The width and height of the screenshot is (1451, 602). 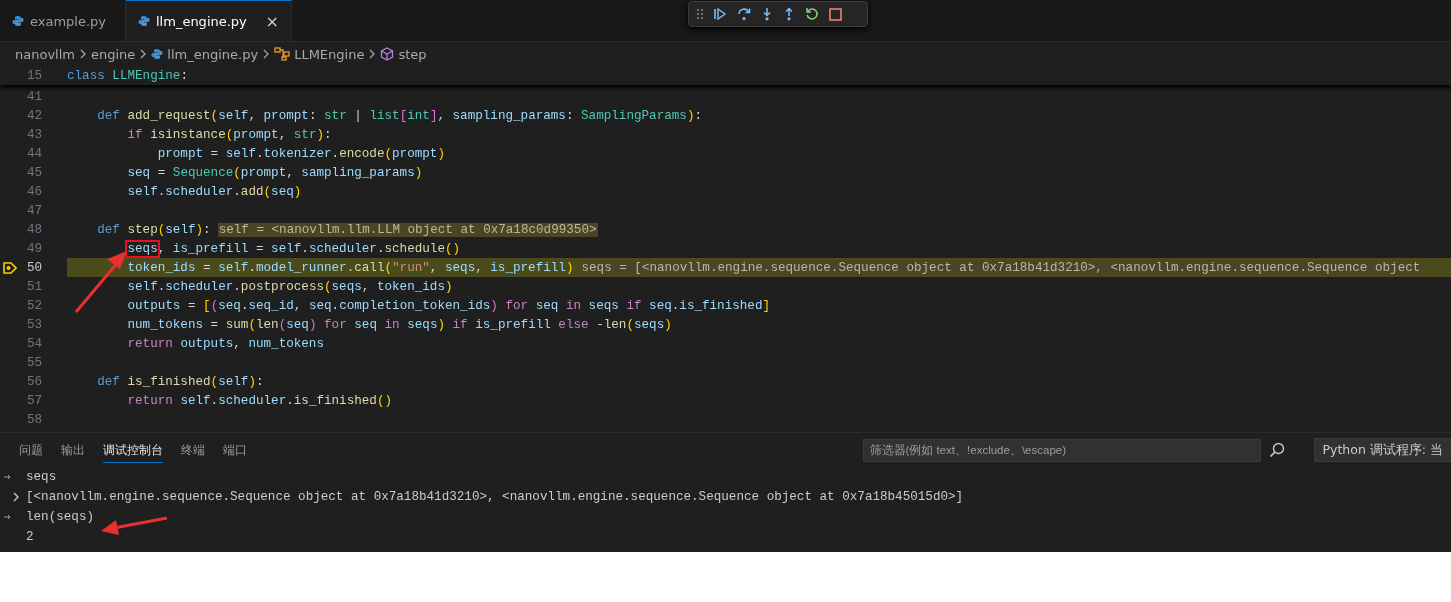 What do you see at coordinates (31, 450) in the screenshot?
I see `panel-tab: 问题` at bounding box center [31, 450].